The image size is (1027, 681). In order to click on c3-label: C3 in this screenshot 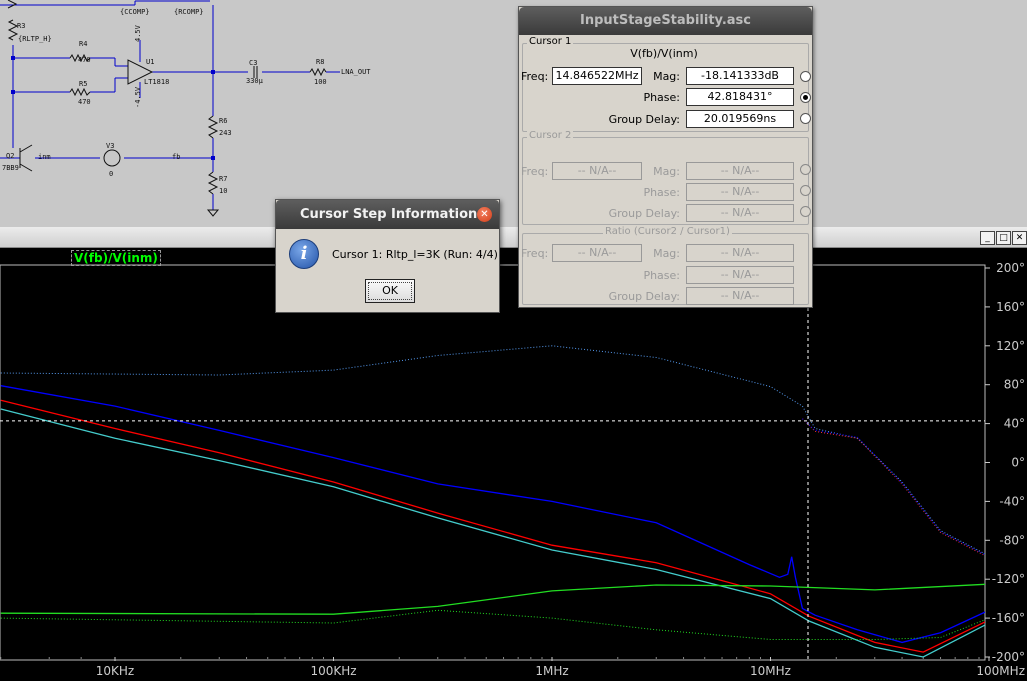, I will do `click(253, 63)`.